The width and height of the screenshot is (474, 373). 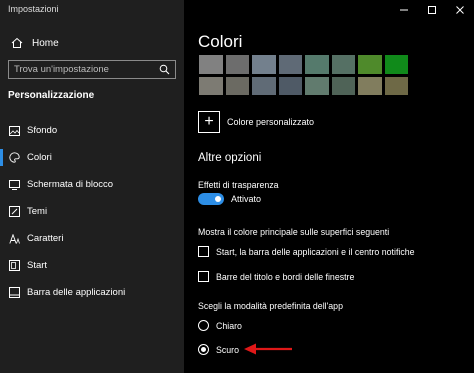 What do you see at coordinates (39, 157) in the screenshot?
I see `sidebar-item-label: Colori` at bounding box center [39, 157].